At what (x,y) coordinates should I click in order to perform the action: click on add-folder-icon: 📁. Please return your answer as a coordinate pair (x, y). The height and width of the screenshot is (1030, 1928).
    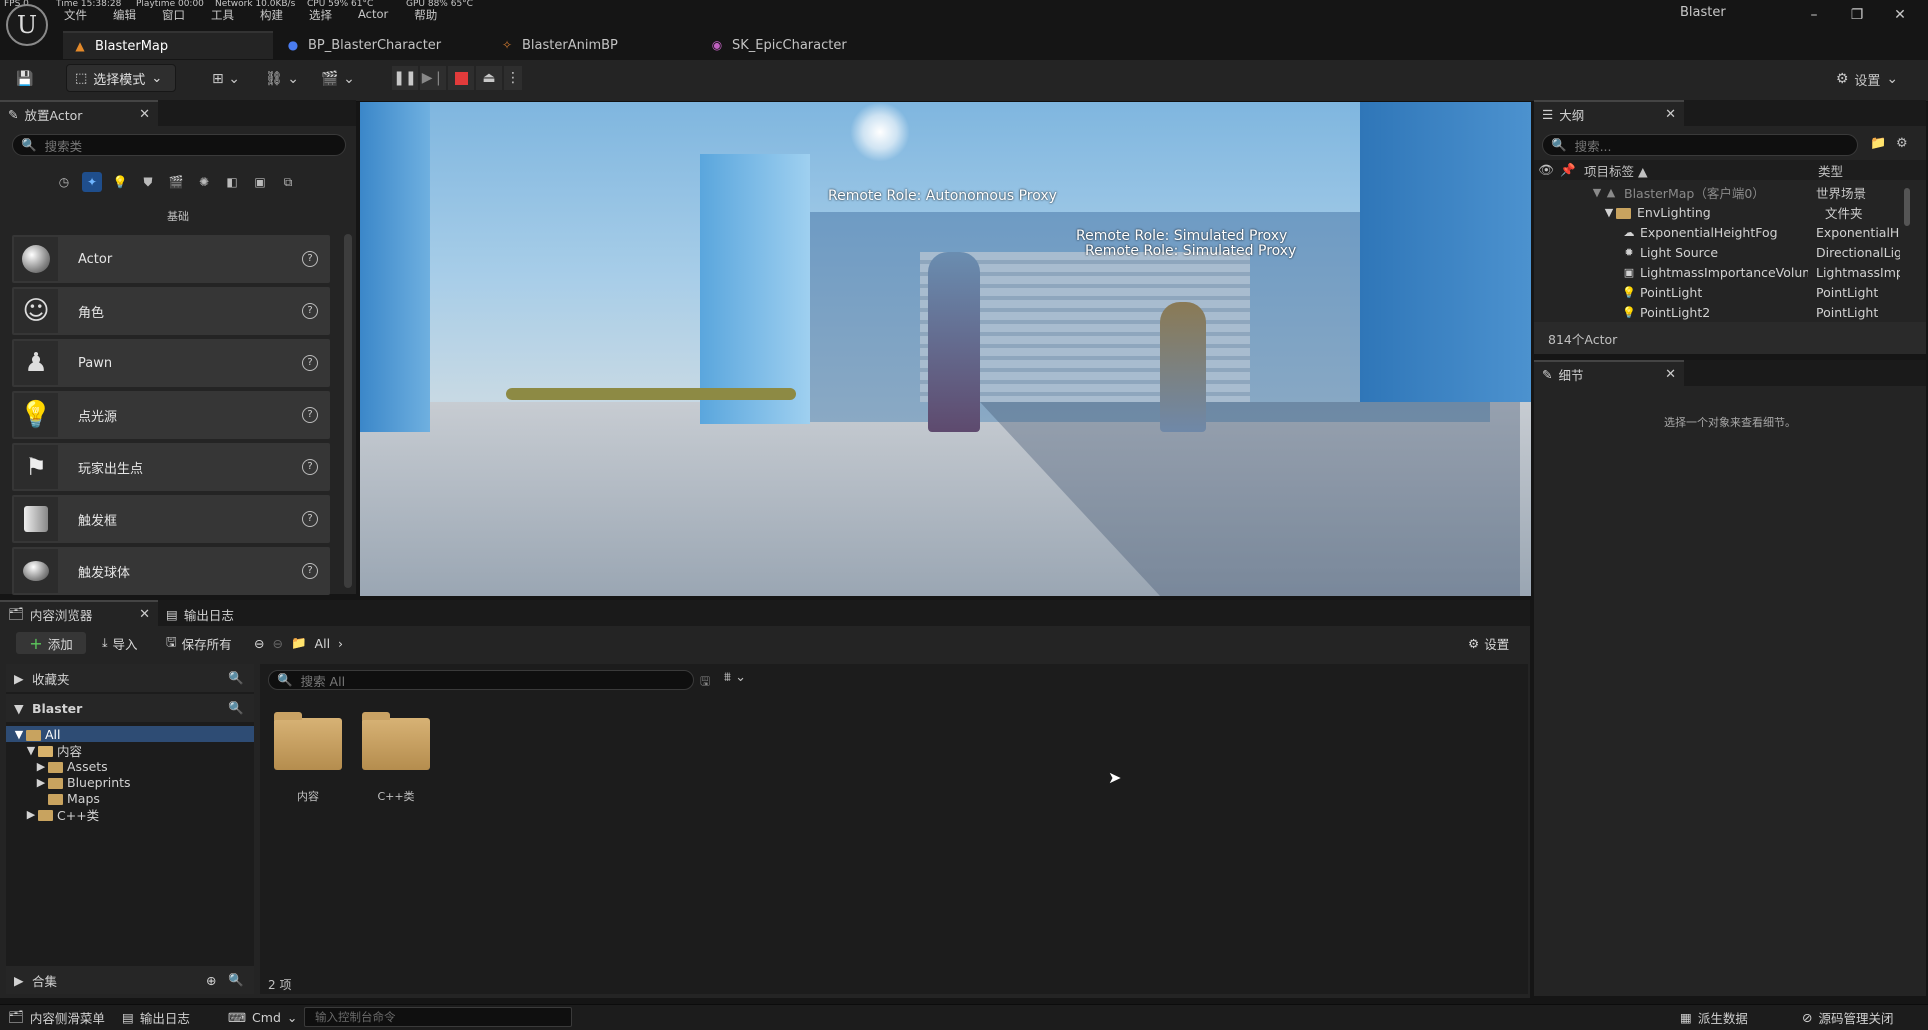
    Looking at the image, I should click on (1878, 143).